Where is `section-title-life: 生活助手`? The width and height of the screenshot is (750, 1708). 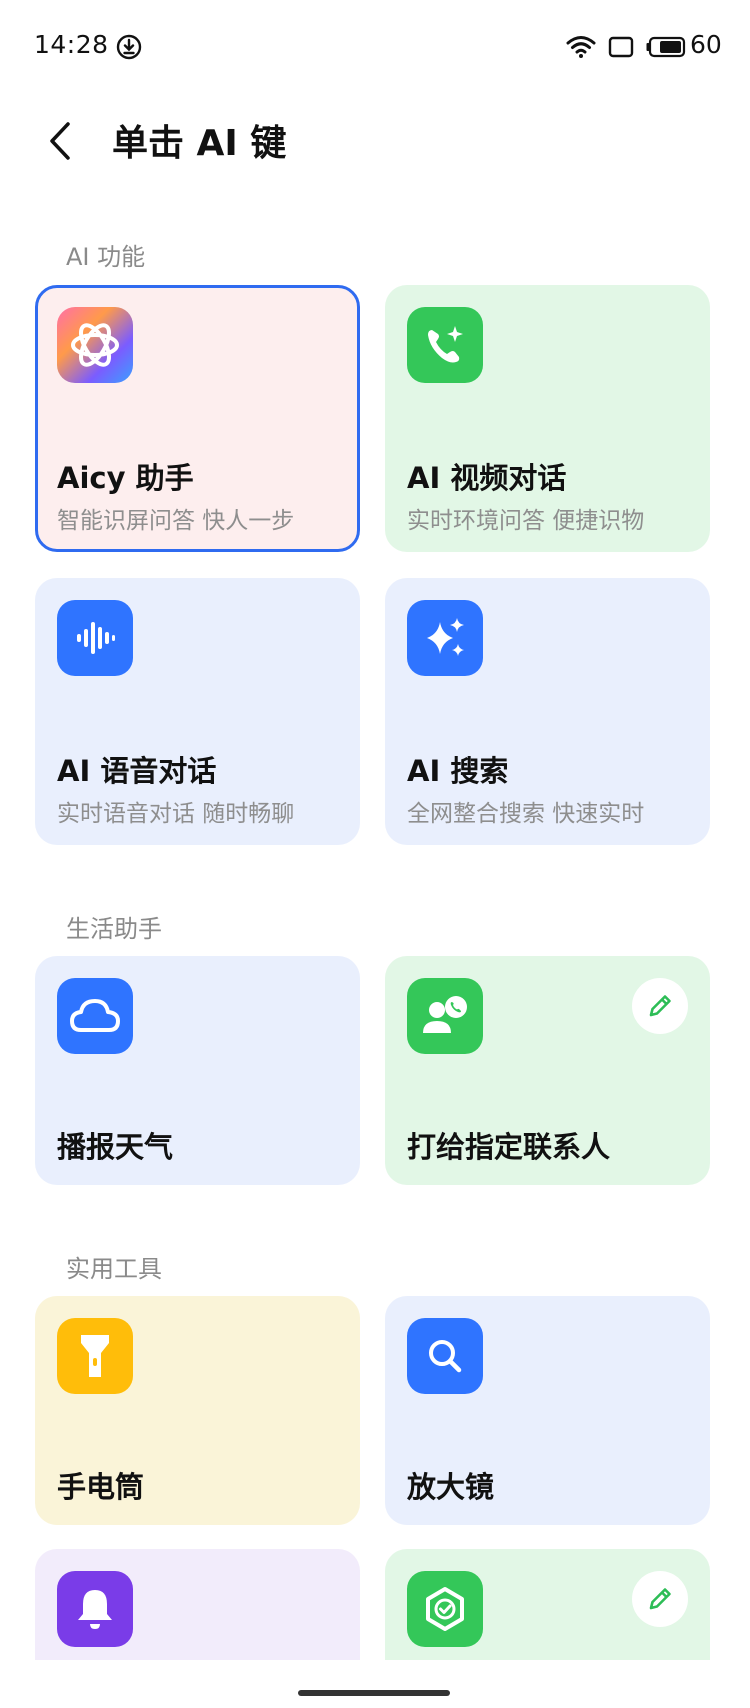
section-title-life: 生活助手 is located at coordinates (114, 929).